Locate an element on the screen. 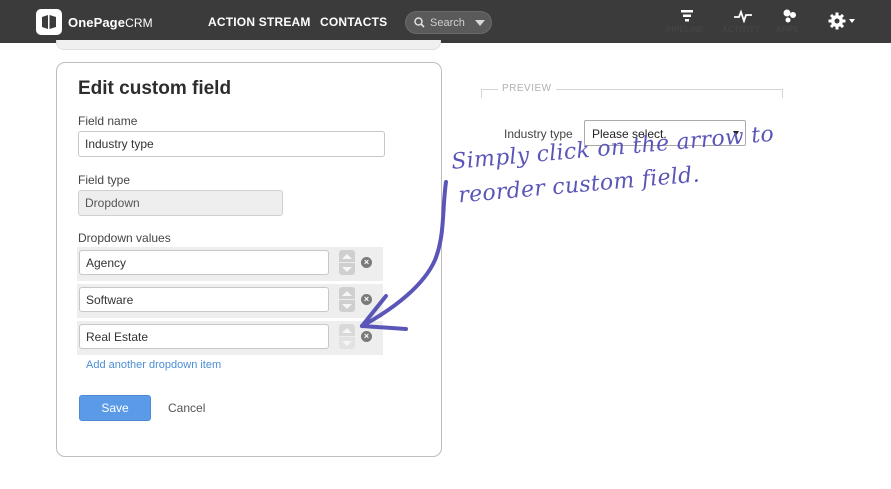 This screenshot has height=489, width=891. search-box is located at coordinates (448, 22).